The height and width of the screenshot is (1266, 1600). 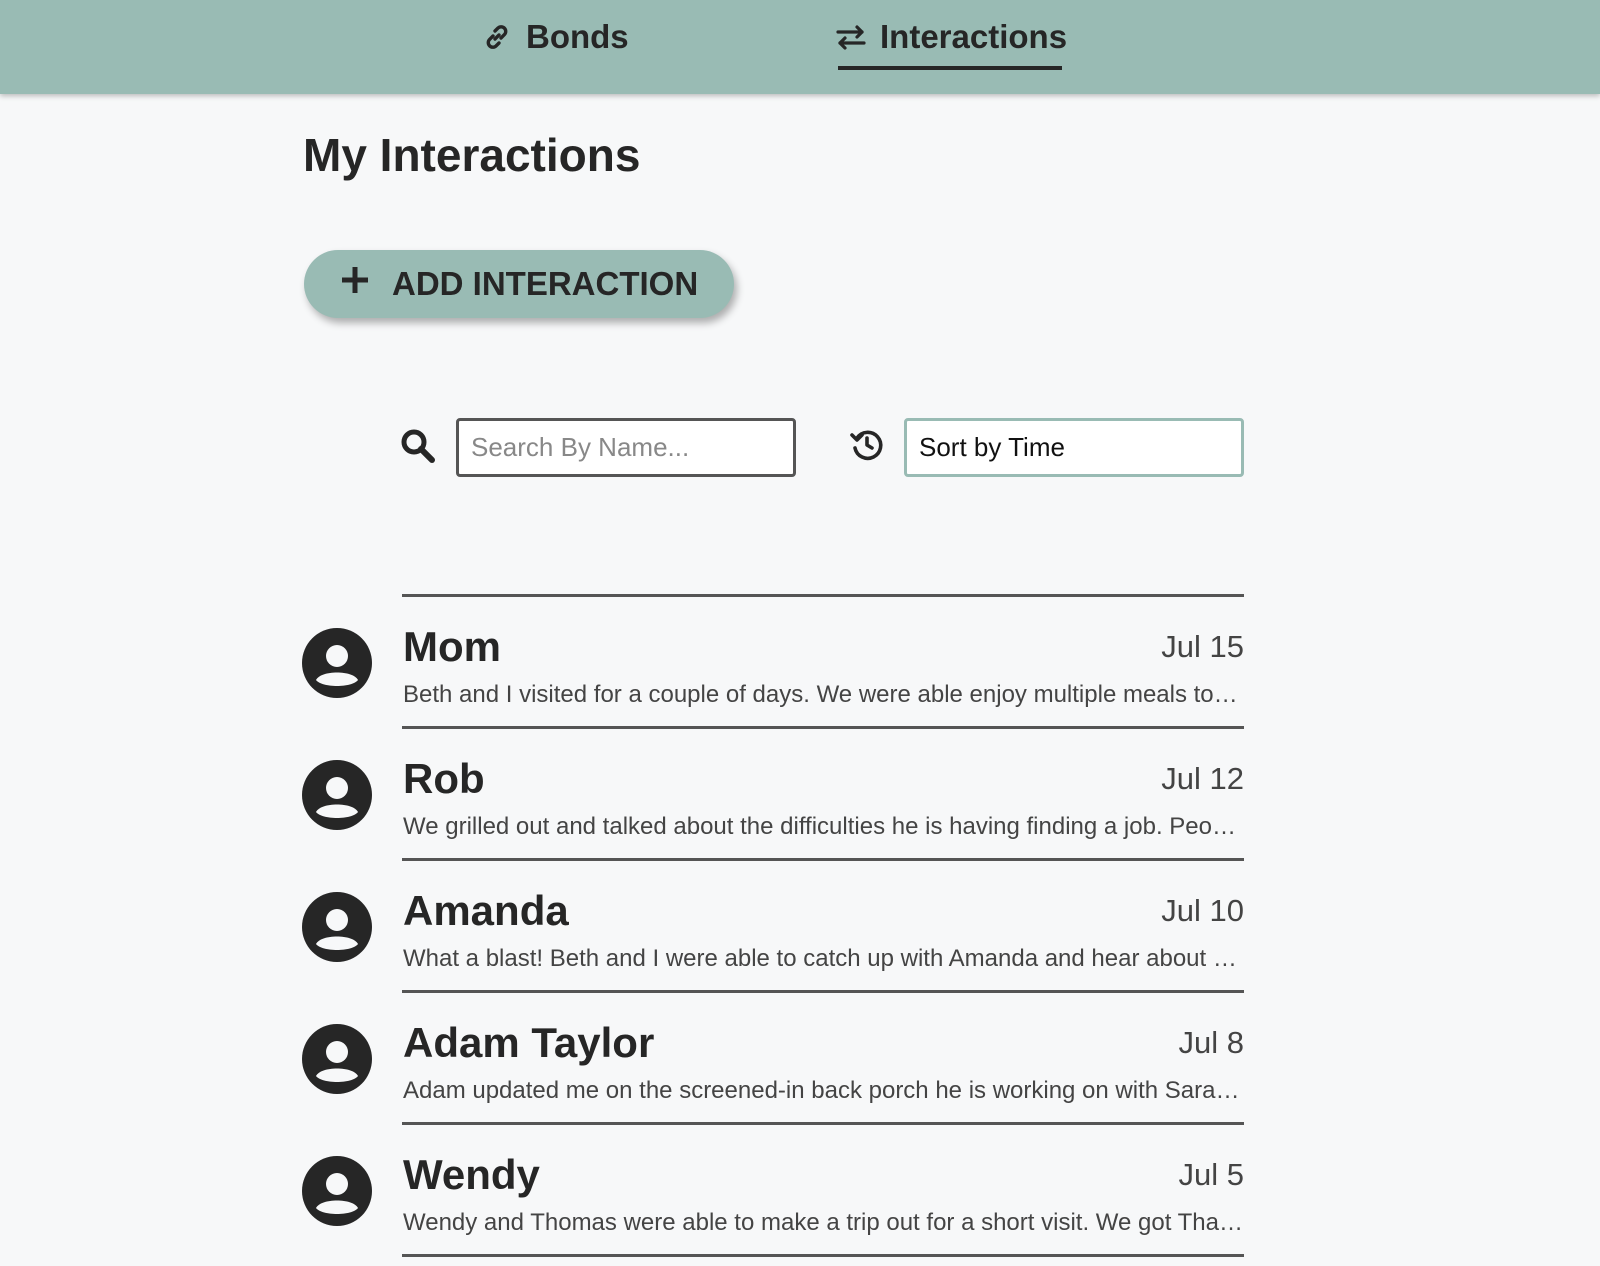 What do you see at coordinates (1074, 447) in the screenshot?
I see `sort-select: Sort by Time` at bounding box center [1074, 447].